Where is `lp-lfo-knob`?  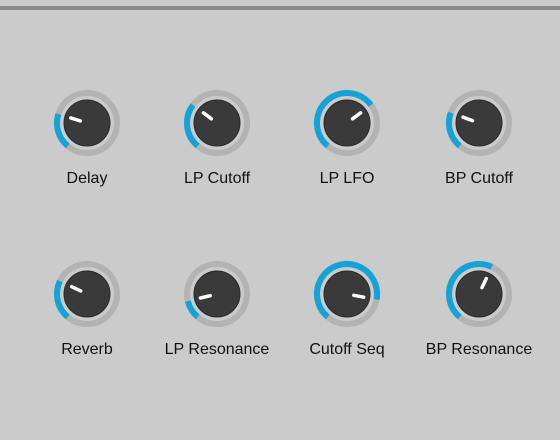 lp-lfo-knob is located at coordinates (347, 123).